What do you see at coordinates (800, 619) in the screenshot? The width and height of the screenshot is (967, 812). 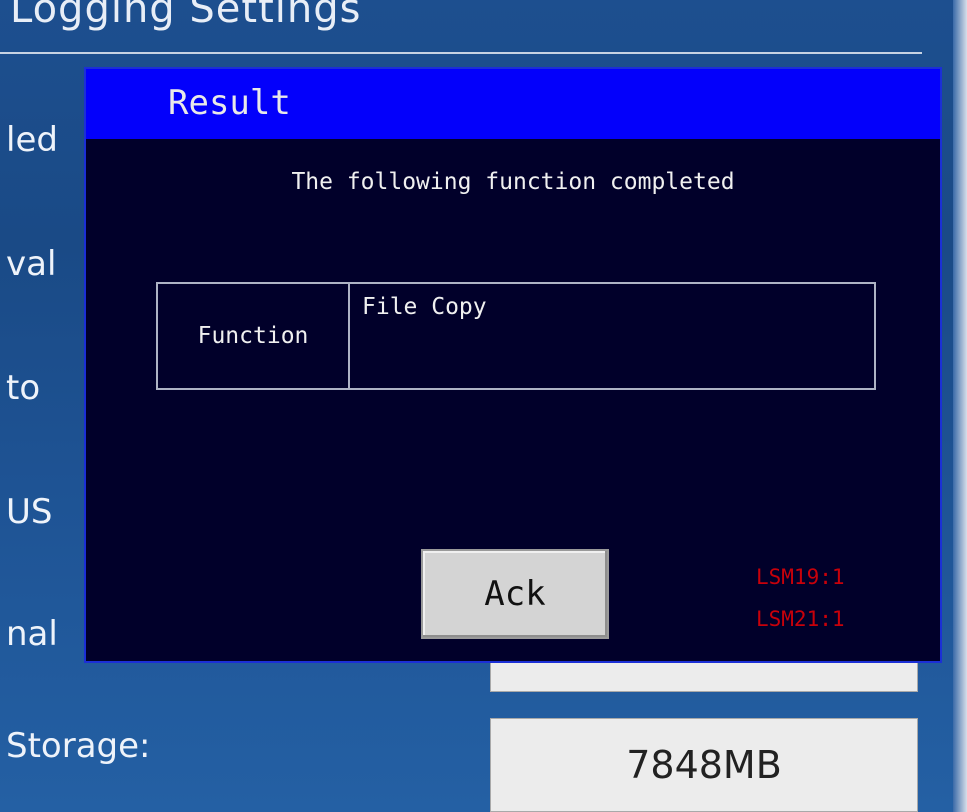 I see `status-lsm21: LSM21:1` at bounding box center [800, 619].